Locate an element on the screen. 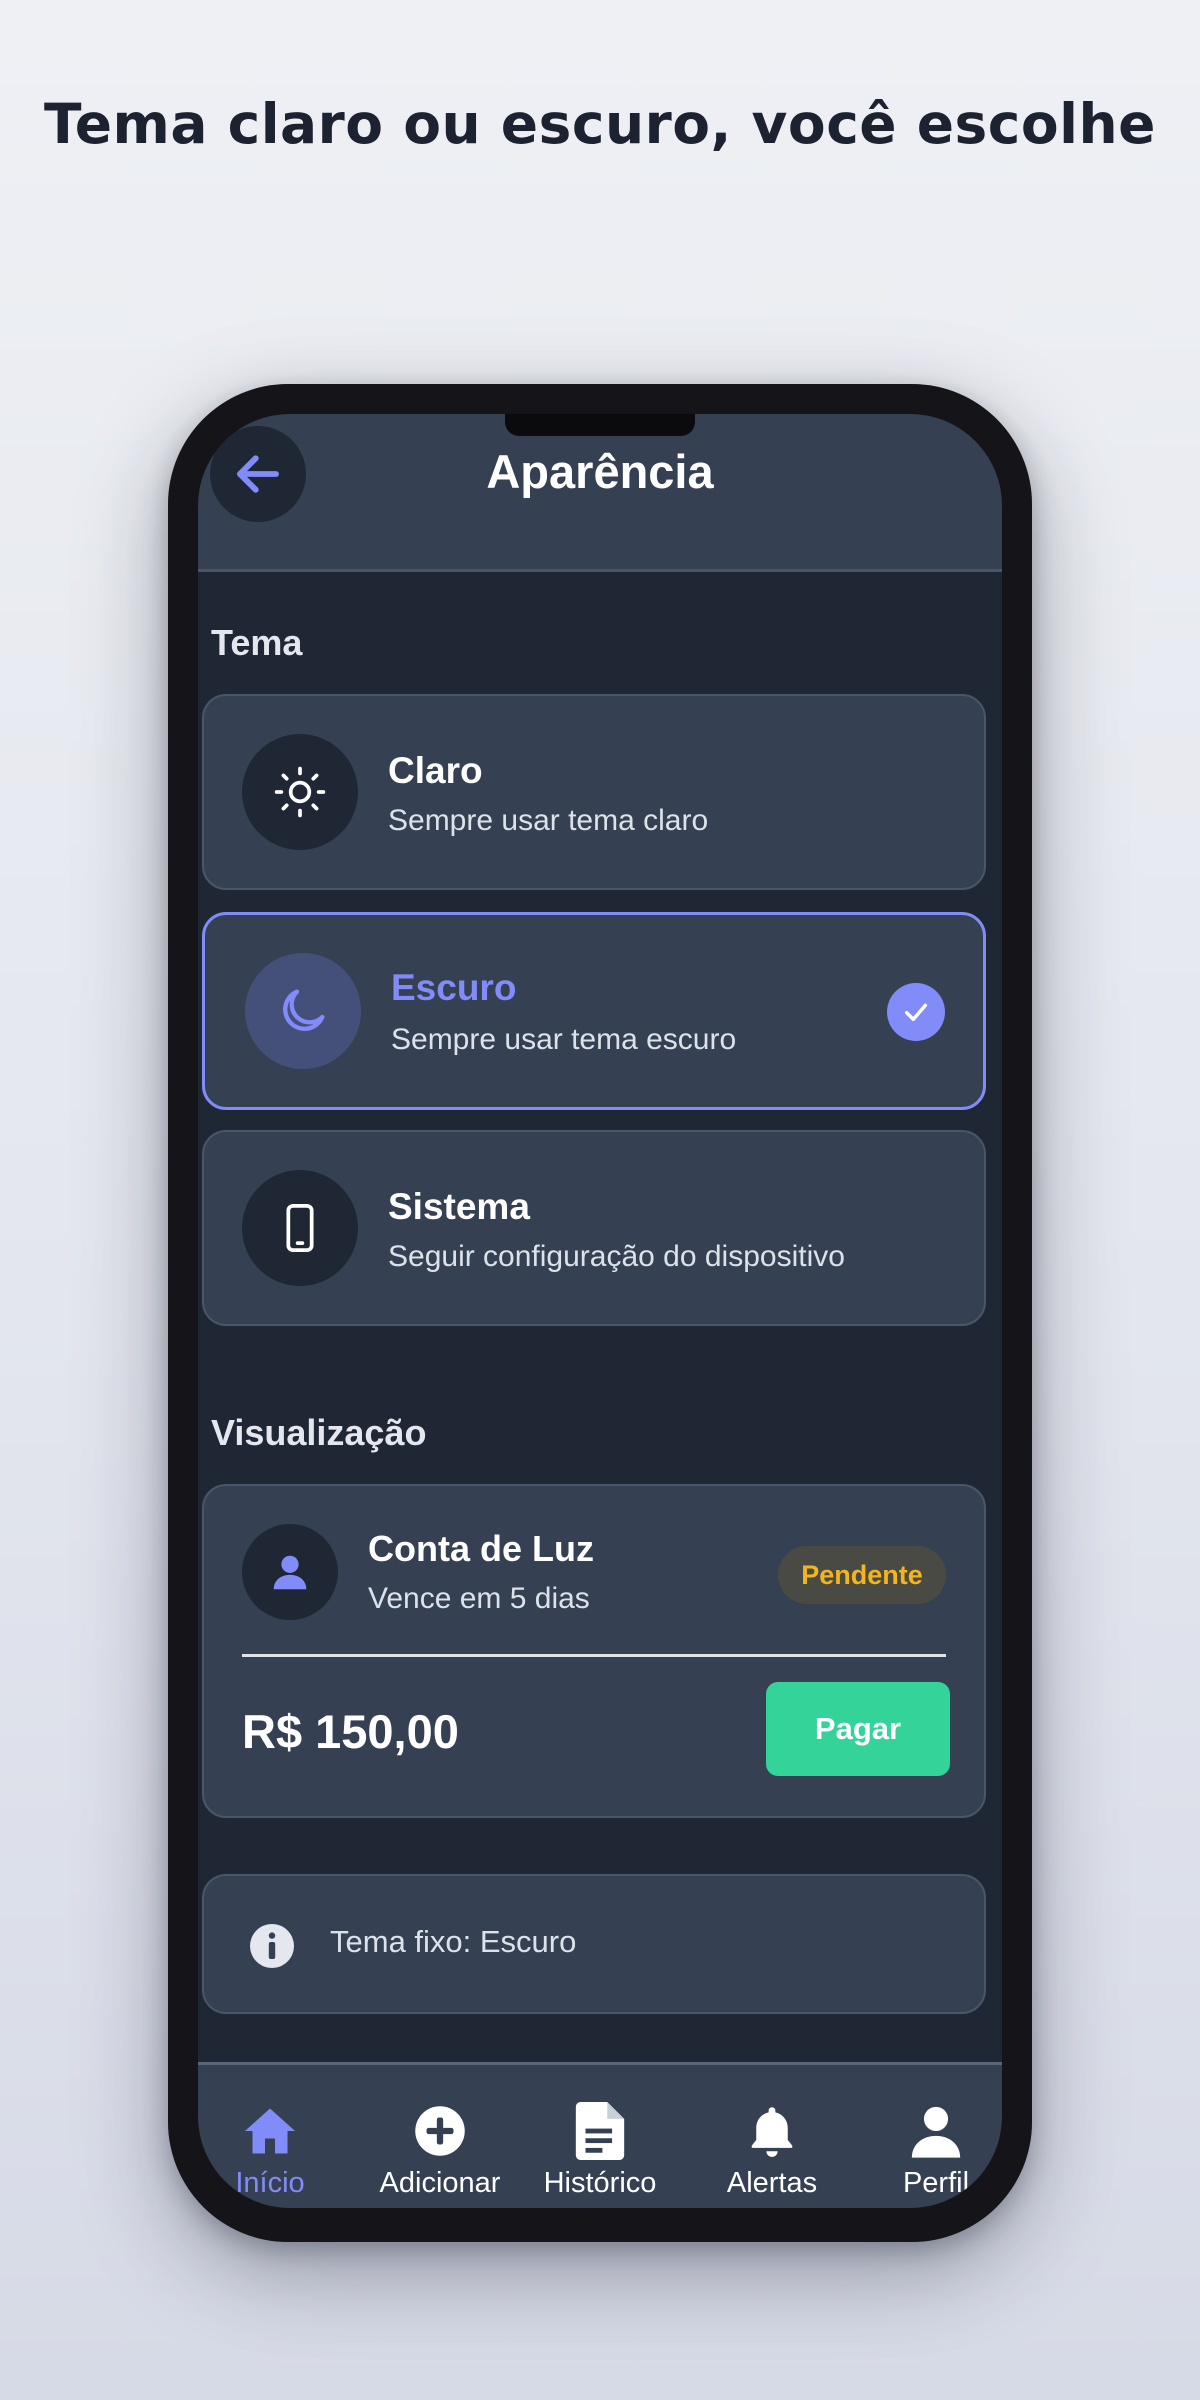  bill-title: Conta de Luz is located at coordinates (481, 1548).